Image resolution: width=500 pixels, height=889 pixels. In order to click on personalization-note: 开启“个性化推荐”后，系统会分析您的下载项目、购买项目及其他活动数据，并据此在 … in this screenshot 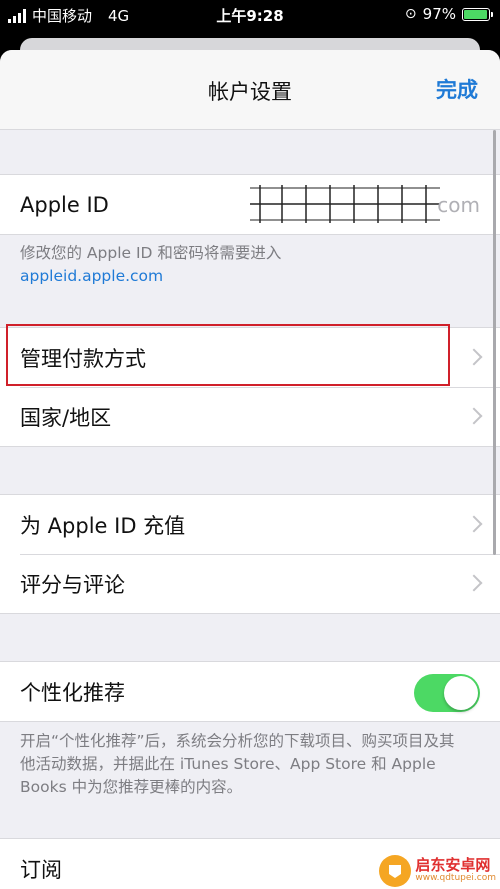, I will do `click(237, 764)`.